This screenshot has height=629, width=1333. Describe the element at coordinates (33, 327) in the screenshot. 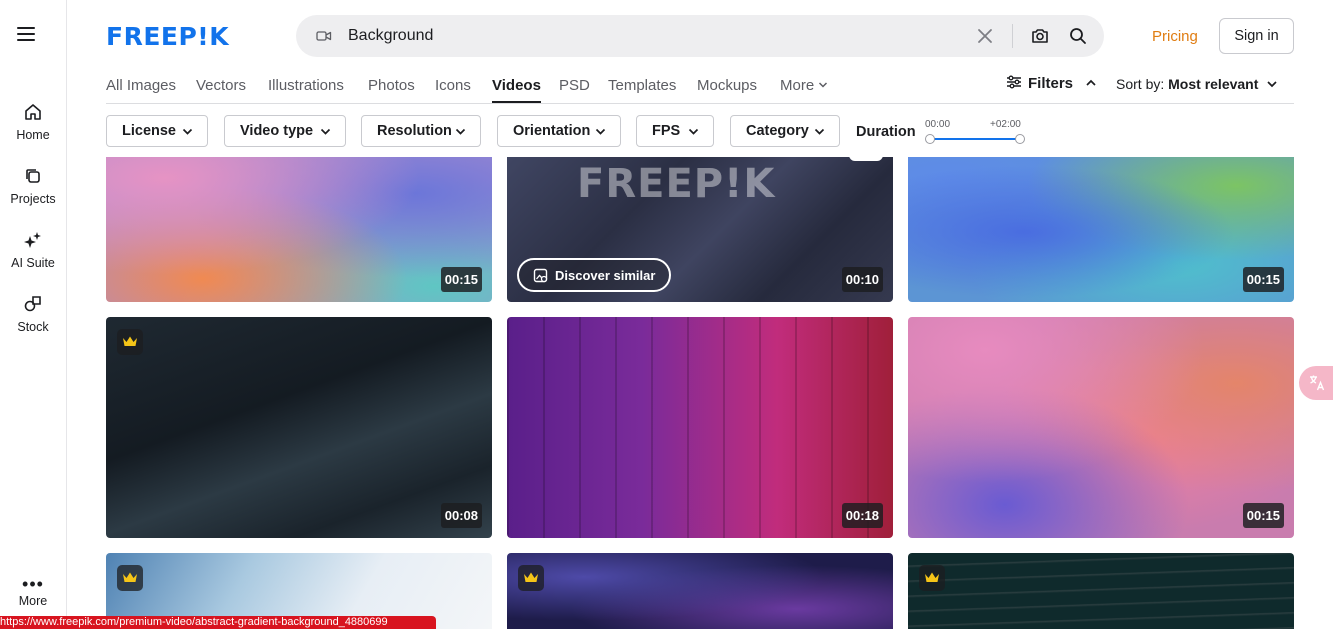

I see `sidebar-item-label: Stock` at that location.